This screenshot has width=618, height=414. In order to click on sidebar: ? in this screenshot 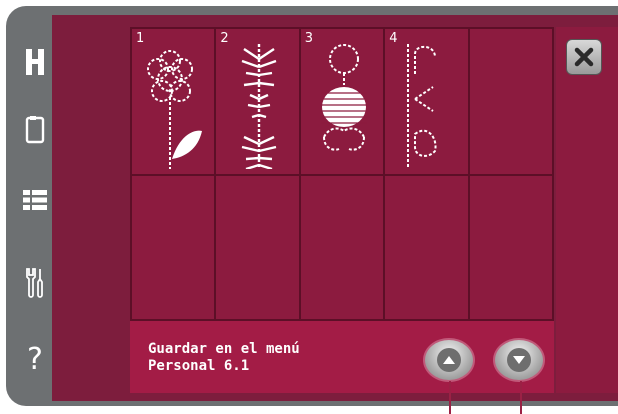, I will do `click(35, 200)`.